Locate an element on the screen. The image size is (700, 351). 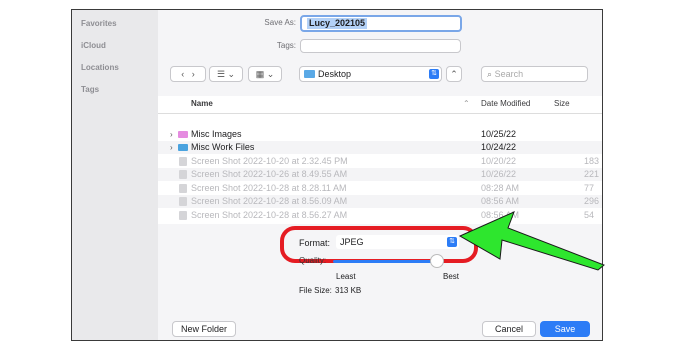
header-divider is located at coordinates (380, 113).